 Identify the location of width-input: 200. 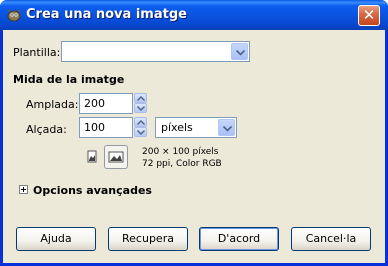
(106, 103).